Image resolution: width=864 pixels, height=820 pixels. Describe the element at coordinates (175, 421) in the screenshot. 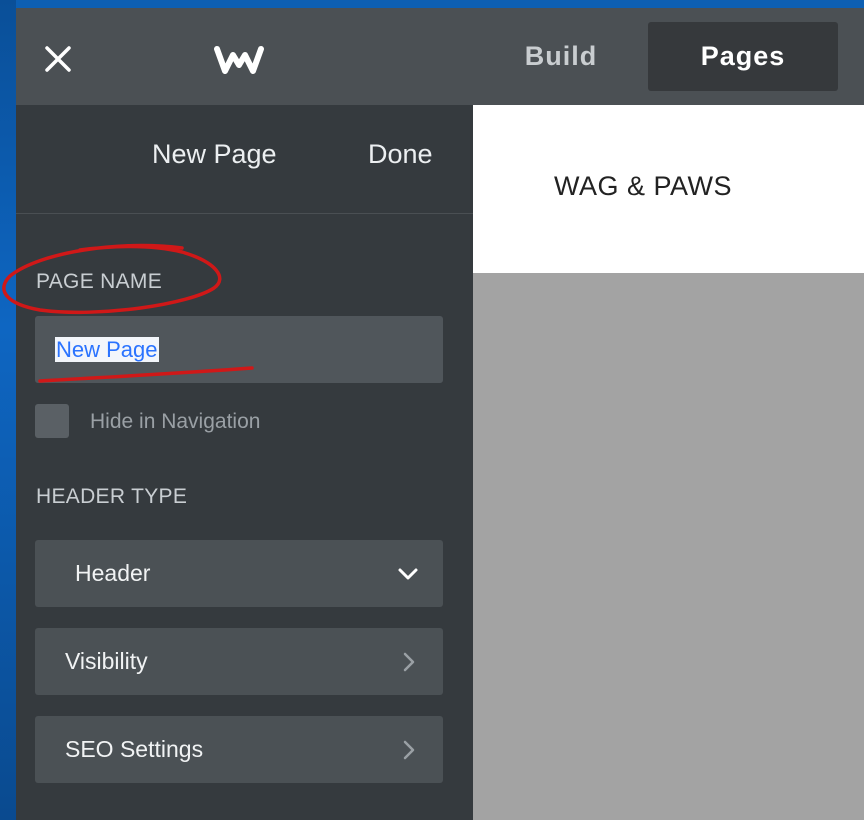

I see `hide-in-navigation-label: Hide in Navigation` at that location.